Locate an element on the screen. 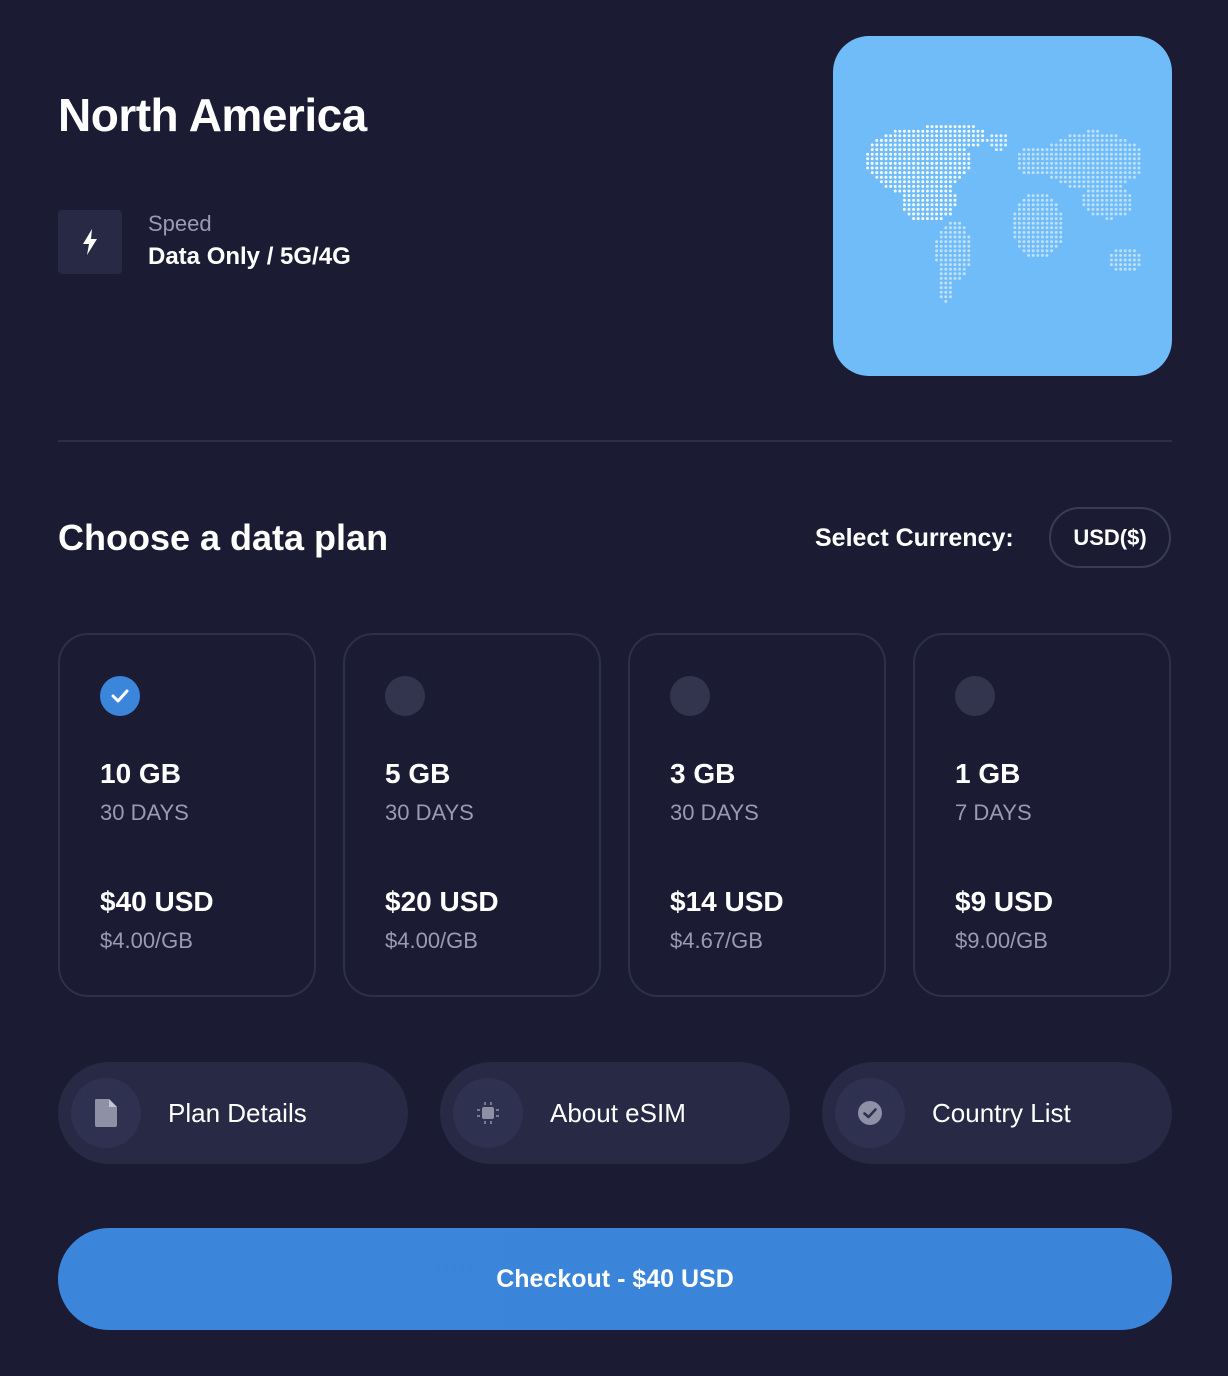 The image size is (1228, 1376). plan-card-10gb: 10 GB 30 DAYS $40 USD $4.00/GB is located at coordinates (187, 815).